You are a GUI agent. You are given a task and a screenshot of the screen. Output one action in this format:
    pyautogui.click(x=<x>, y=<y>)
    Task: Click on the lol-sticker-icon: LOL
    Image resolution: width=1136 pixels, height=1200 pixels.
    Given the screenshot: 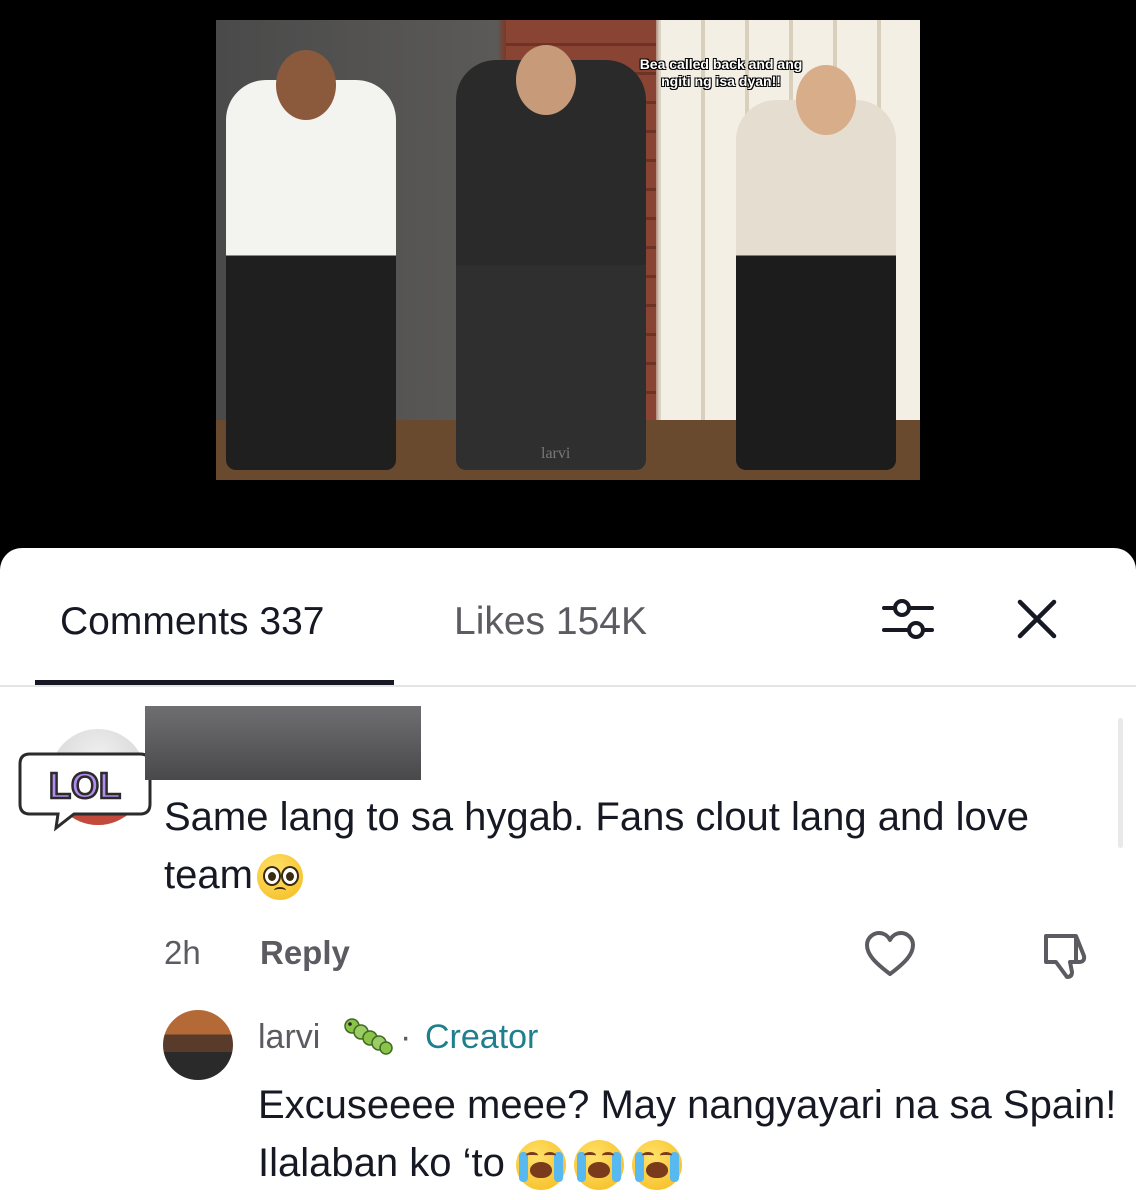 What is the action you would take?
    pyautogui.click(x=85, y=792)
    